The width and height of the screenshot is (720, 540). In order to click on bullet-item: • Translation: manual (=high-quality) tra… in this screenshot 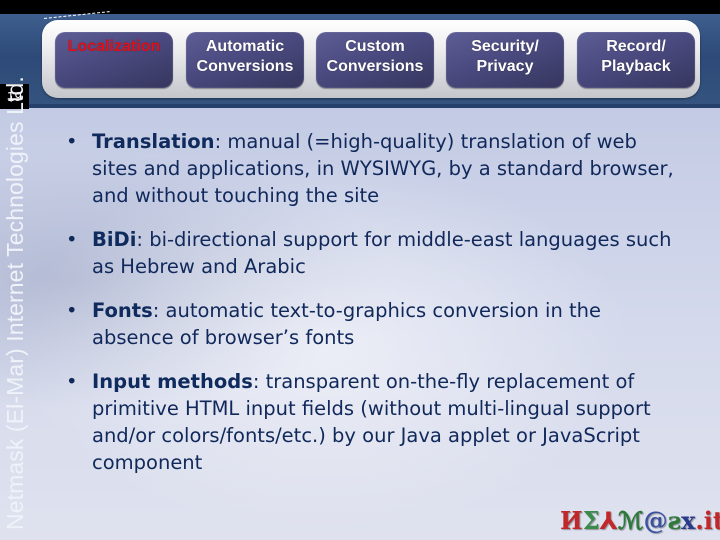, I will do `click(376, 168)`.